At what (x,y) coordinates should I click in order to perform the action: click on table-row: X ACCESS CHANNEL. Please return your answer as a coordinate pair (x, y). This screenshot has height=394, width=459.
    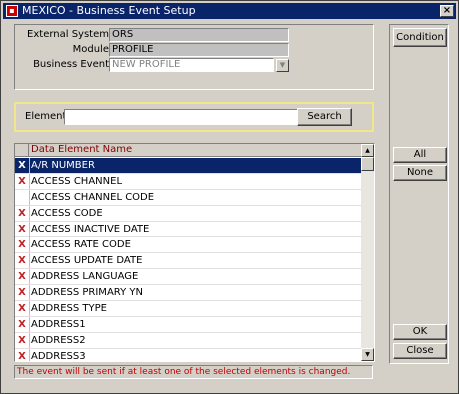
    Looking at the image, I should click on (188, 181).